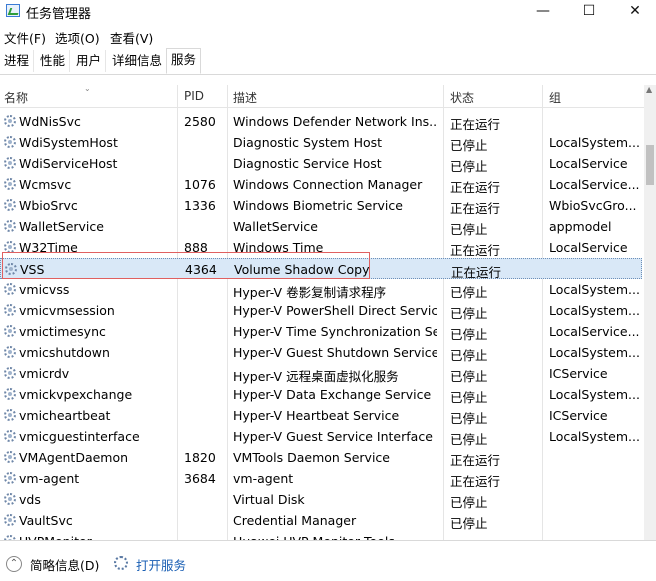 Image resolution: width=656 pixels, height=581 pixels. Describe the element at coordinates (61, 226) in the screenshot. I see `service-name: WalletService` at that location.